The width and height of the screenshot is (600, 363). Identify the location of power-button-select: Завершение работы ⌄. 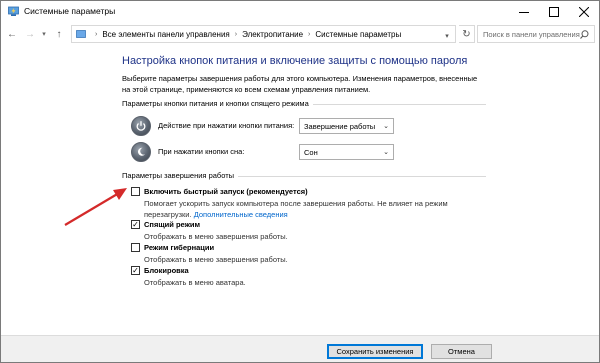
(346, 126).